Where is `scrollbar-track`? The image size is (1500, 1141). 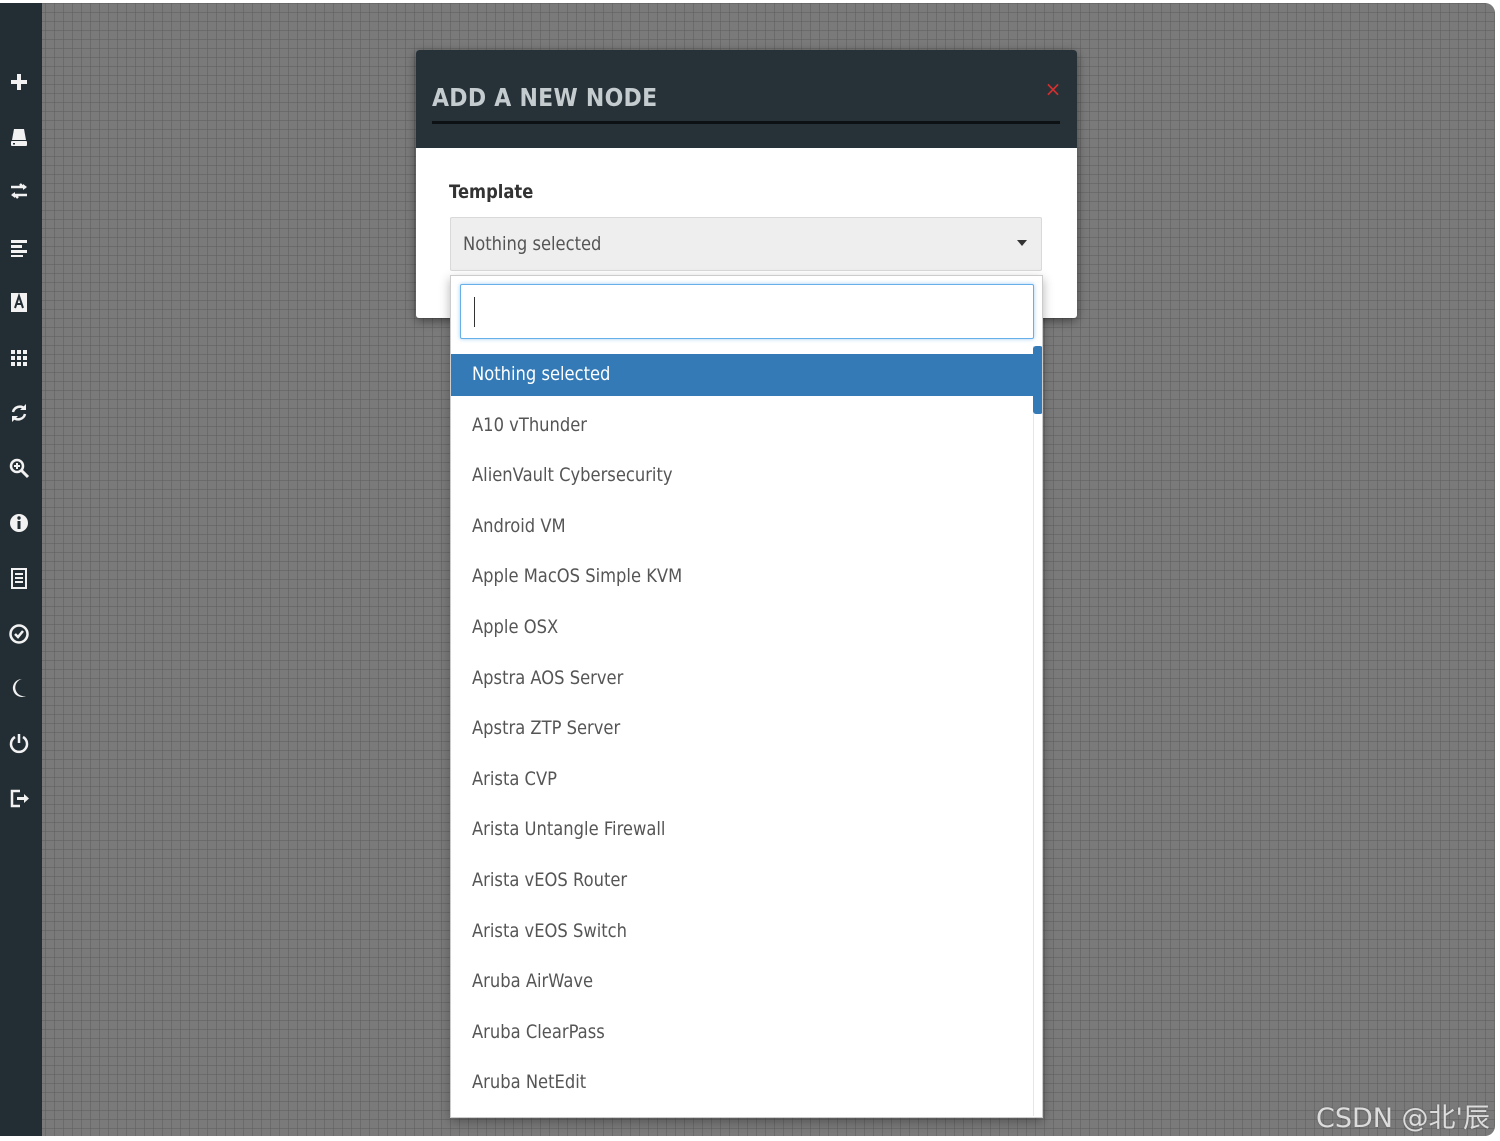 scrollbar-track is located at coordinates (1037, 731).